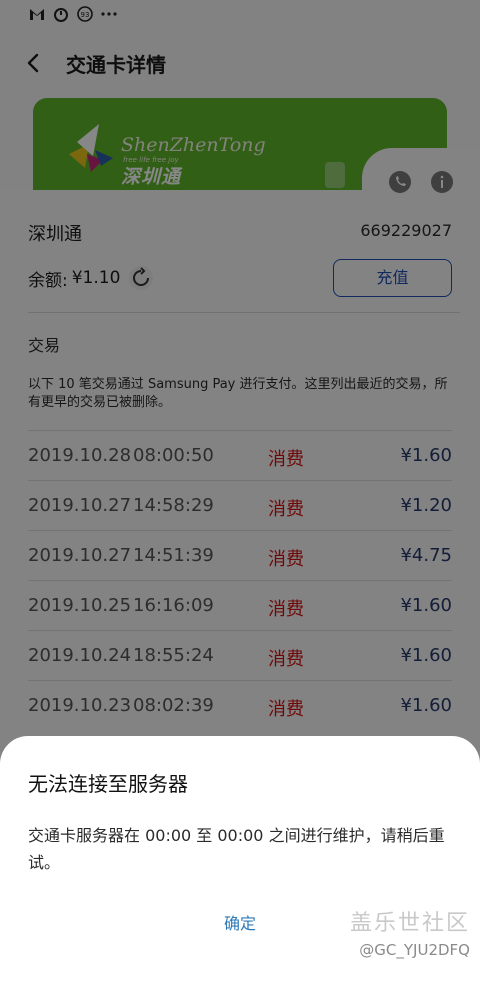  What do you see at coordinates (236, 849) in the screenshot?
I see `dialog-message: 交通卡服务器在 00:00 至 00:00 之间进行维护，请稍后重试。` at bounding box center [236, 849].